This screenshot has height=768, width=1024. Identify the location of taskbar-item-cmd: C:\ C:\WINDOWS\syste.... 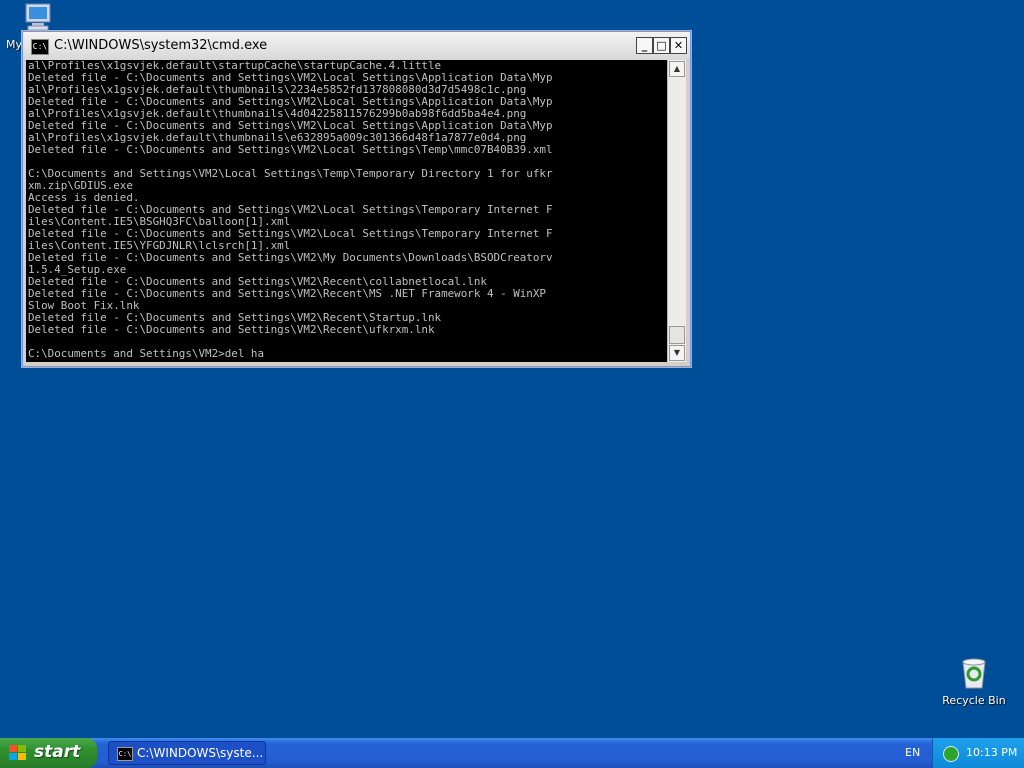
(187, 753).